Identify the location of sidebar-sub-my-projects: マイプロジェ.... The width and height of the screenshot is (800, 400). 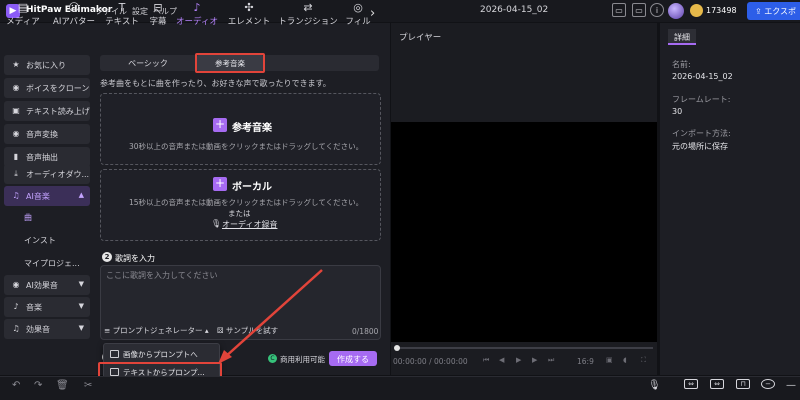
(52, 263).